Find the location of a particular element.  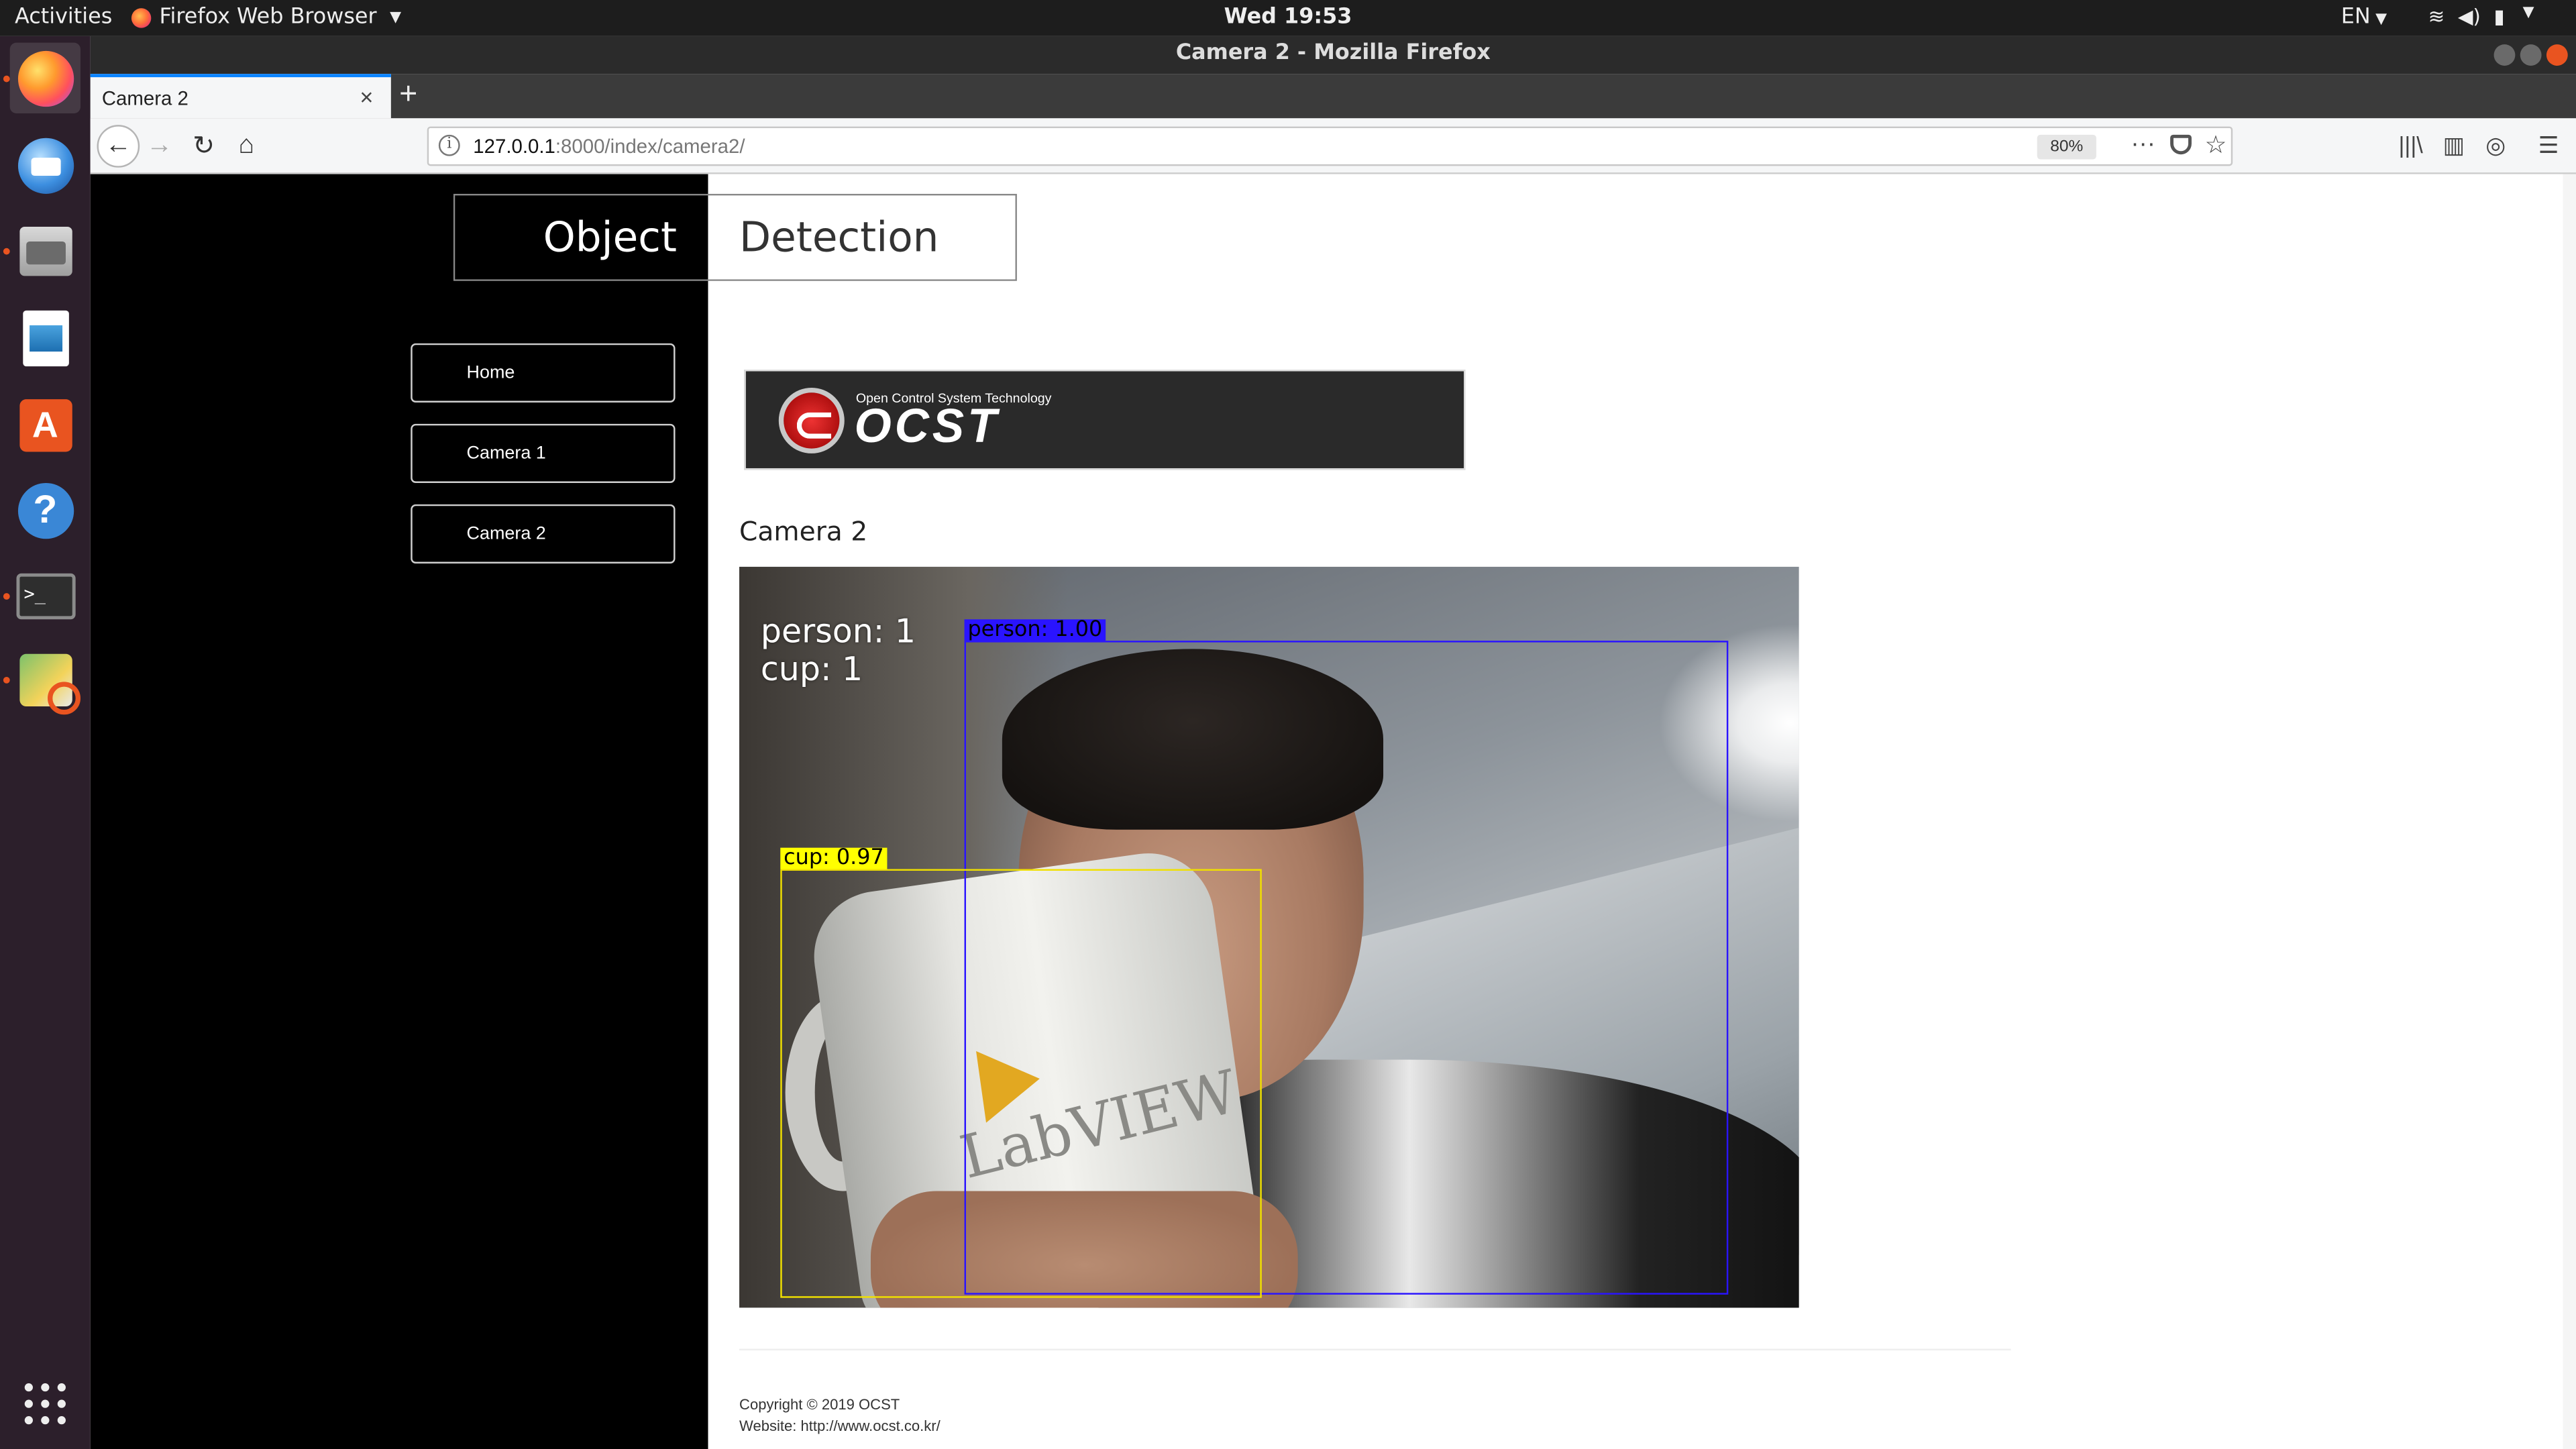

person-detection-label: person: 1.00 is located at coordinates (1035, 630).